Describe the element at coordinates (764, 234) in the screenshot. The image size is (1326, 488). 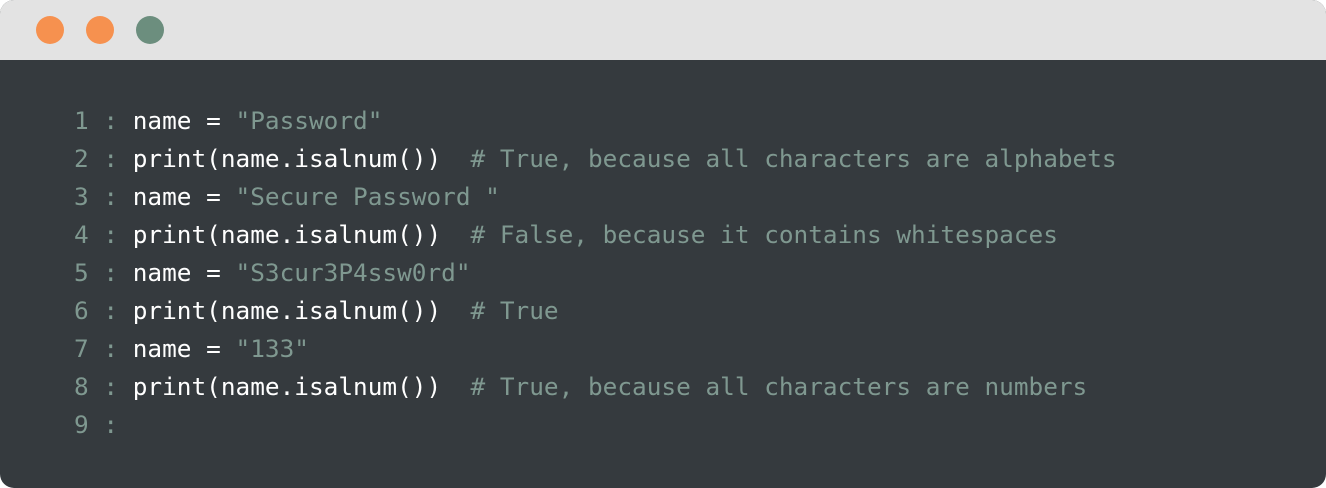
I see `code-comment: # False, because it contains whitespaces` at that location.